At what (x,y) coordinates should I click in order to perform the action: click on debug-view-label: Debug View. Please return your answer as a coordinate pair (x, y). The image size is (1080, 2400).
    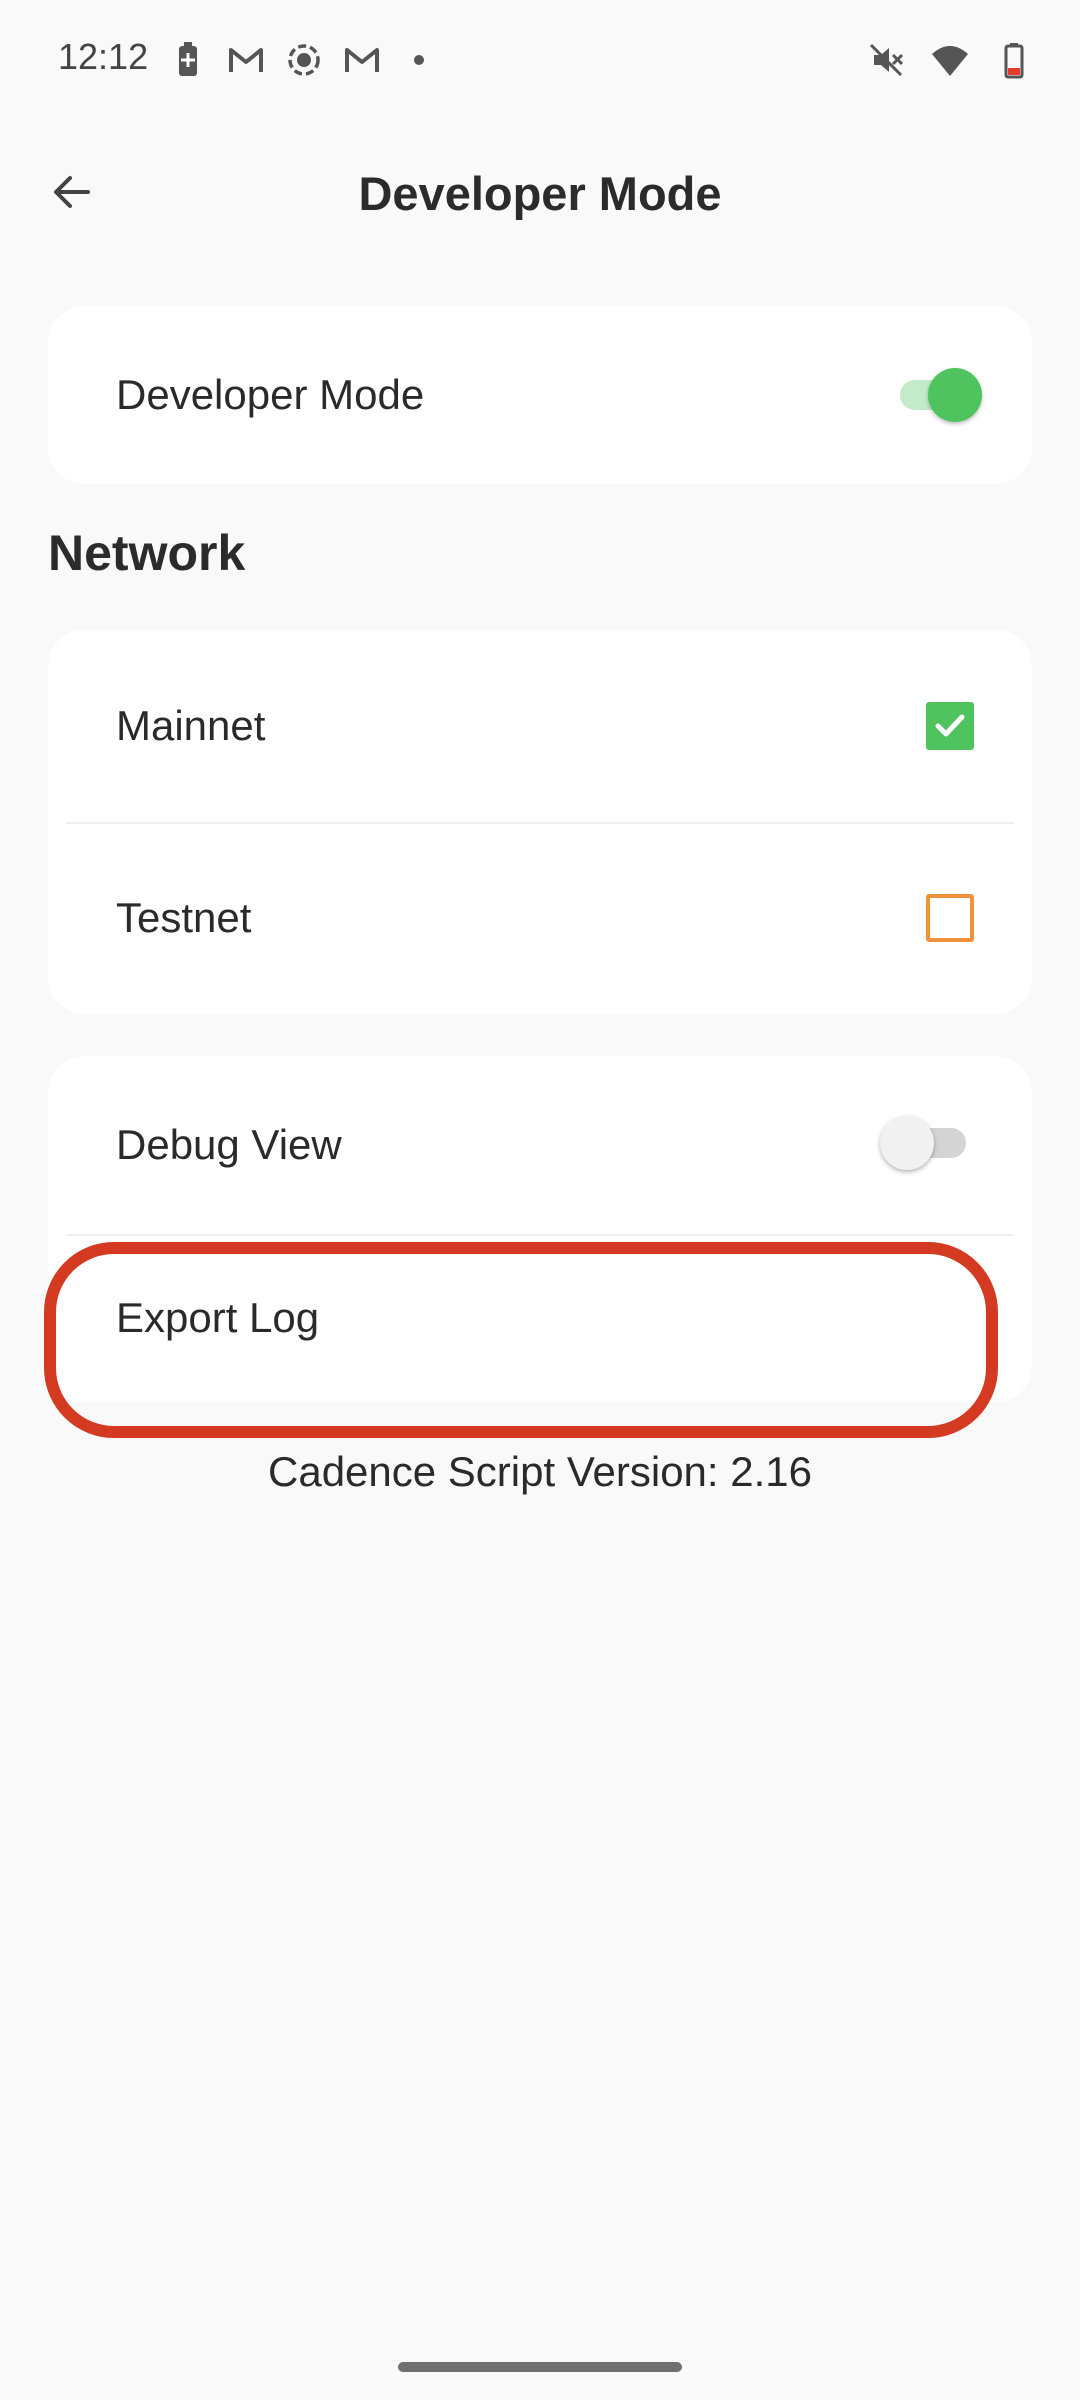
    Looking at the image, I should click on (229, 1144).